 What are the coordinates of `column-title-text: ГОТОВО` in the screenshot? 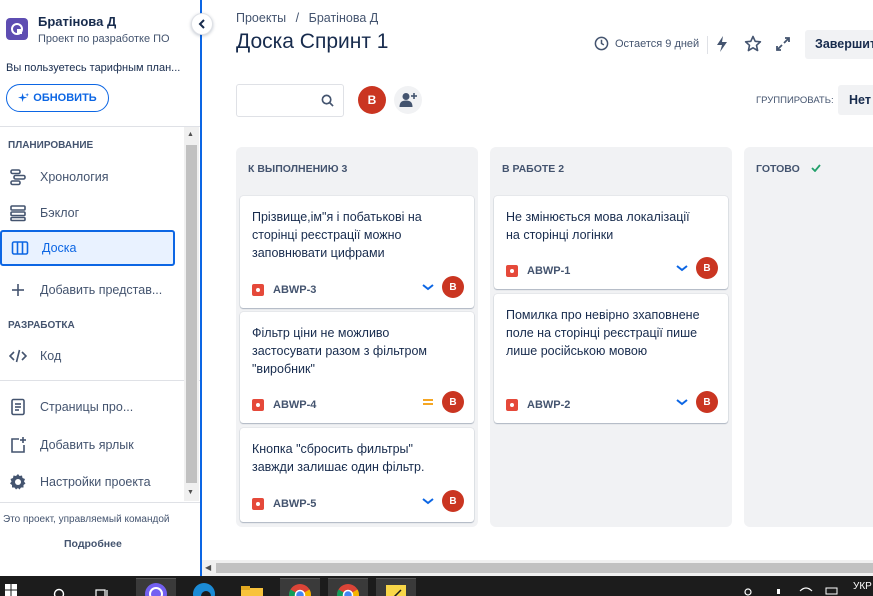 It's located at (778, 169).